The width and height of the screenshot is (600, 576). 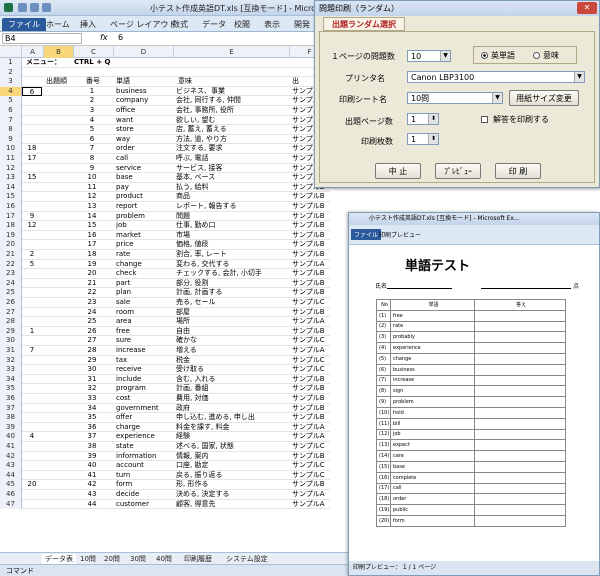 I want to click on meaning-cell: 計画, 計画する, so click(x=232, y=293).